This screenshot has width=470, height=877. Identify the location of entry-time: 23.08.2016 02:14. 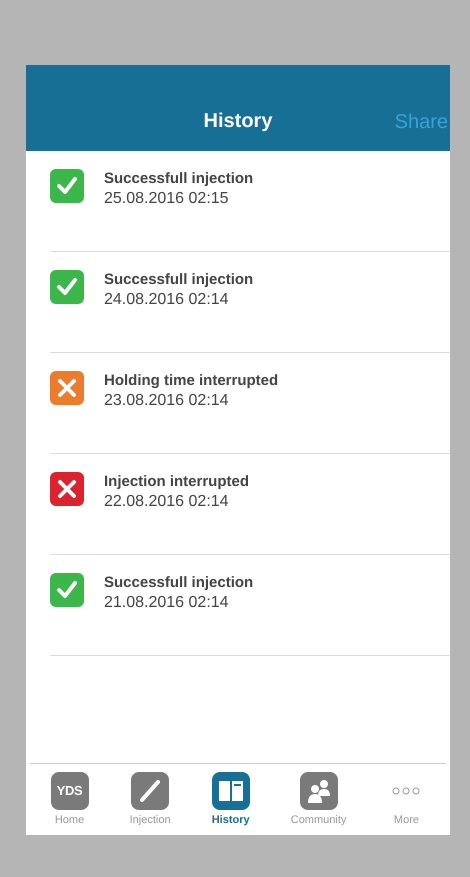
(167, 401).